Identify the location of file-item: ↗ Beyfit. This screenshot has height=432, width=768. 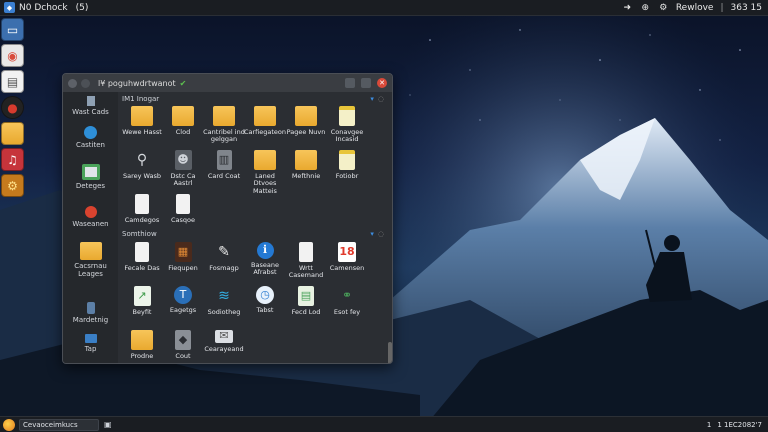
(142, 301).